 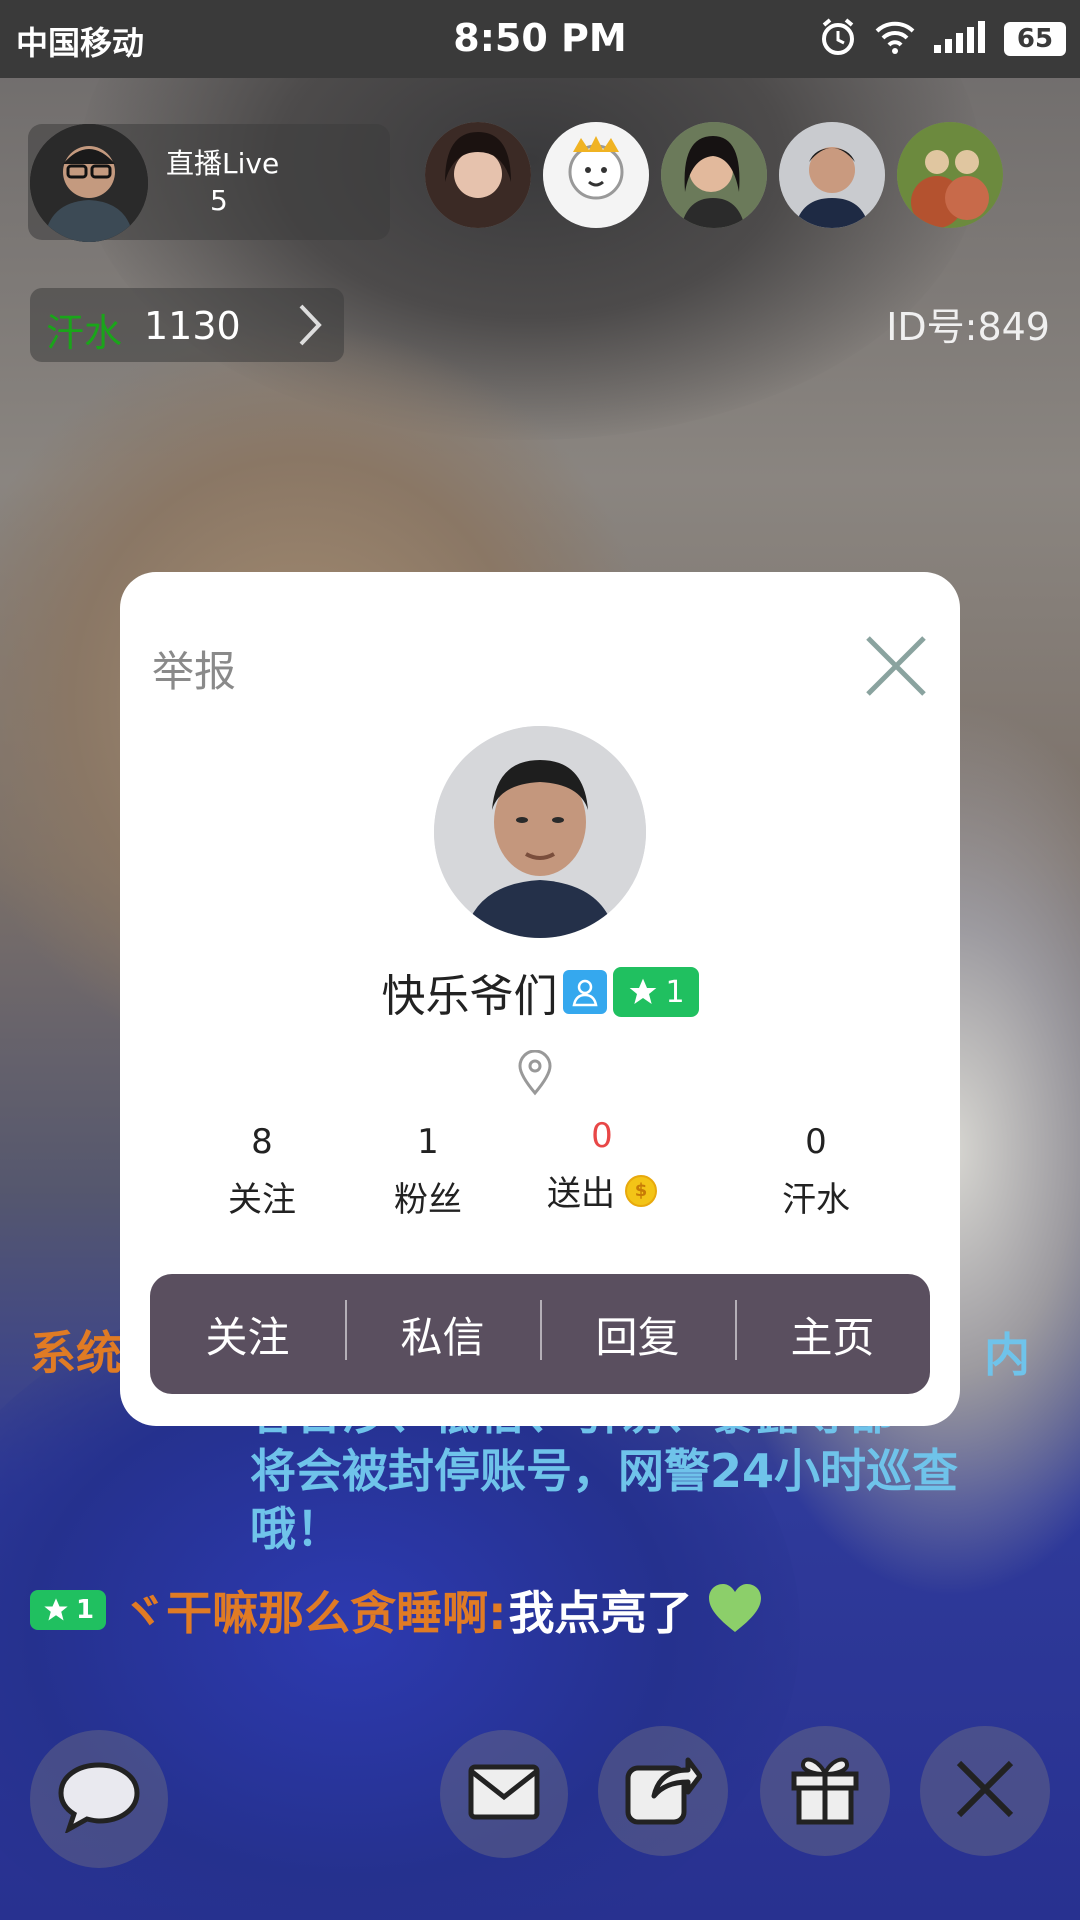 I want to click on stat-sent: 0 送出 $, so click(x=602, y=1165).